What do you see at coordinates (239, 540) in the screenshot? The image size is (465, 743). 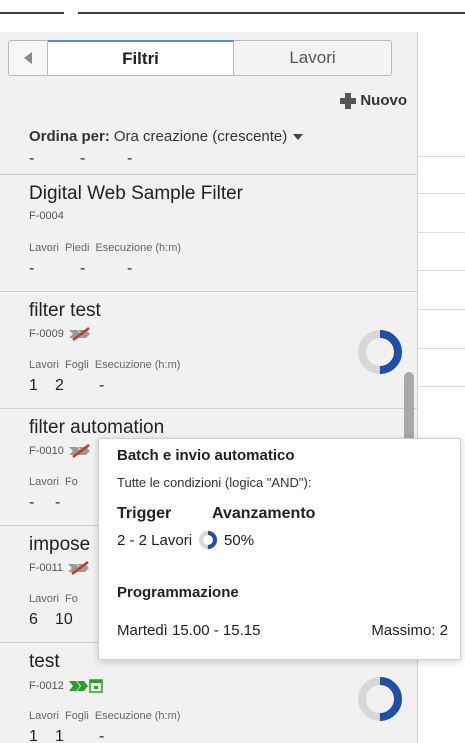 I see `progress-value: 50%` at bounding box center [239, 540].